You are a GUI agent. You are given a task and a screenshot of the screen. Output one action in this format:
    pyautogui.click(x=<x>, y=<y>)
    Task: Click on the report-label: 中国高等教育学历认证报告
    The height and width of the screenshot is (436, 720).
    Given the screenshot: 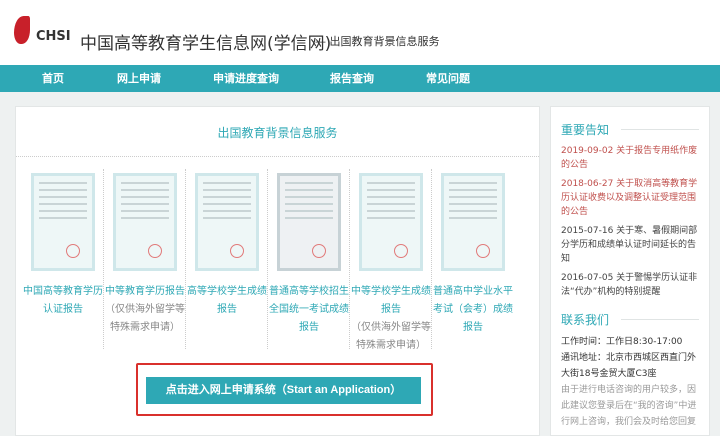 What is the action you would take?
    pyautogui.click(x=63, y=301)
    